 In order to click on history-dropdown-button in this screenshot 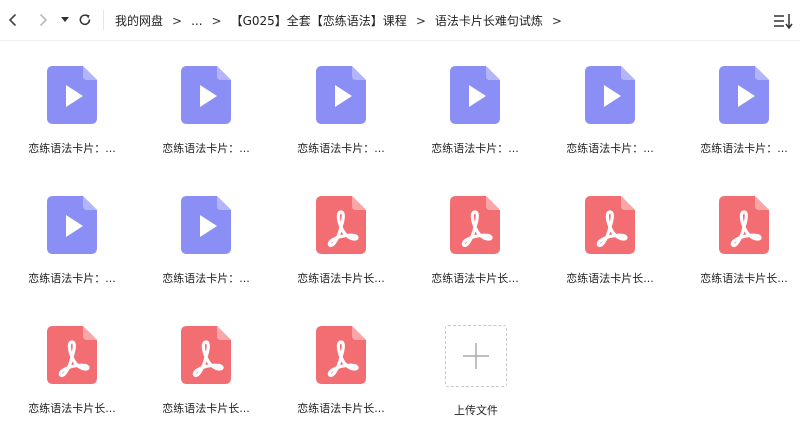, I will do `click(65, 20)`.